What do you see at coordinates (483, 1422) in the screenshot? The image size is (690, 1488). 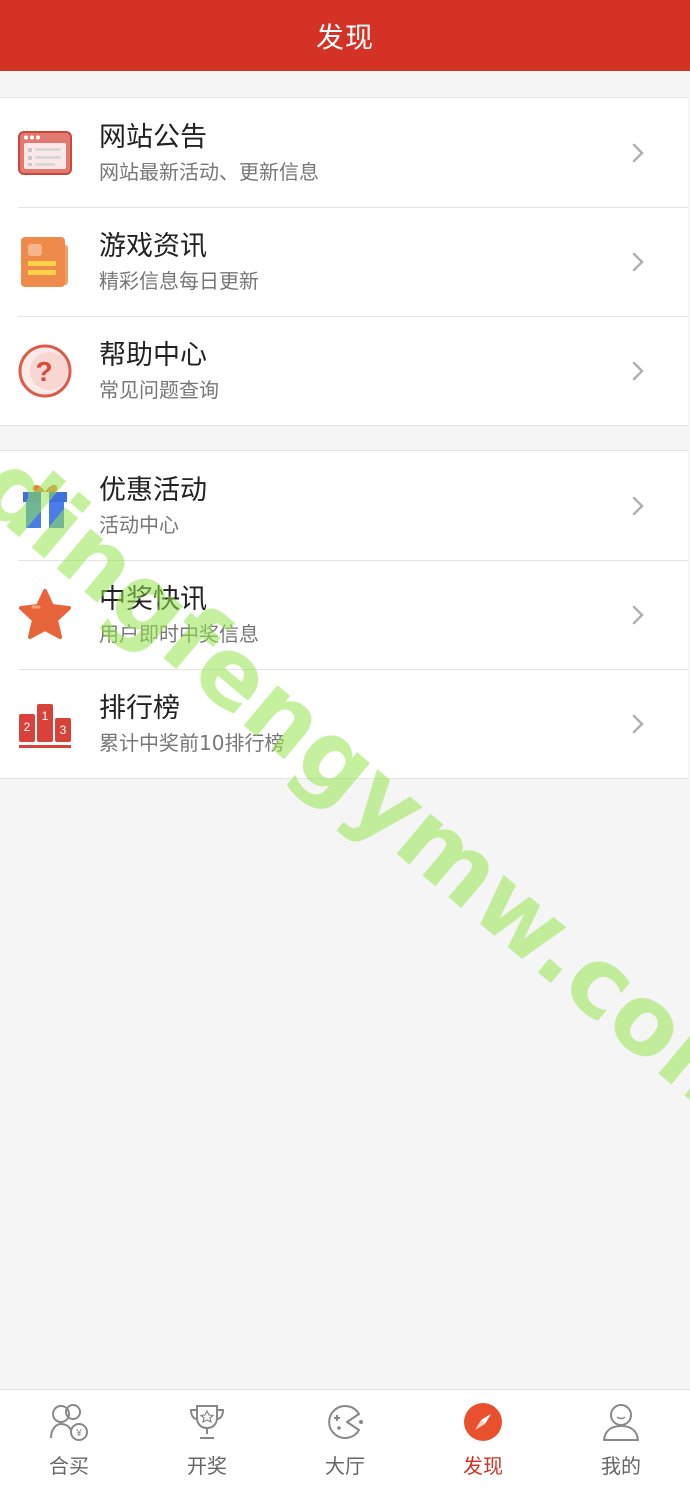 I see `compass-icon` at bounding box center [483, 1422].